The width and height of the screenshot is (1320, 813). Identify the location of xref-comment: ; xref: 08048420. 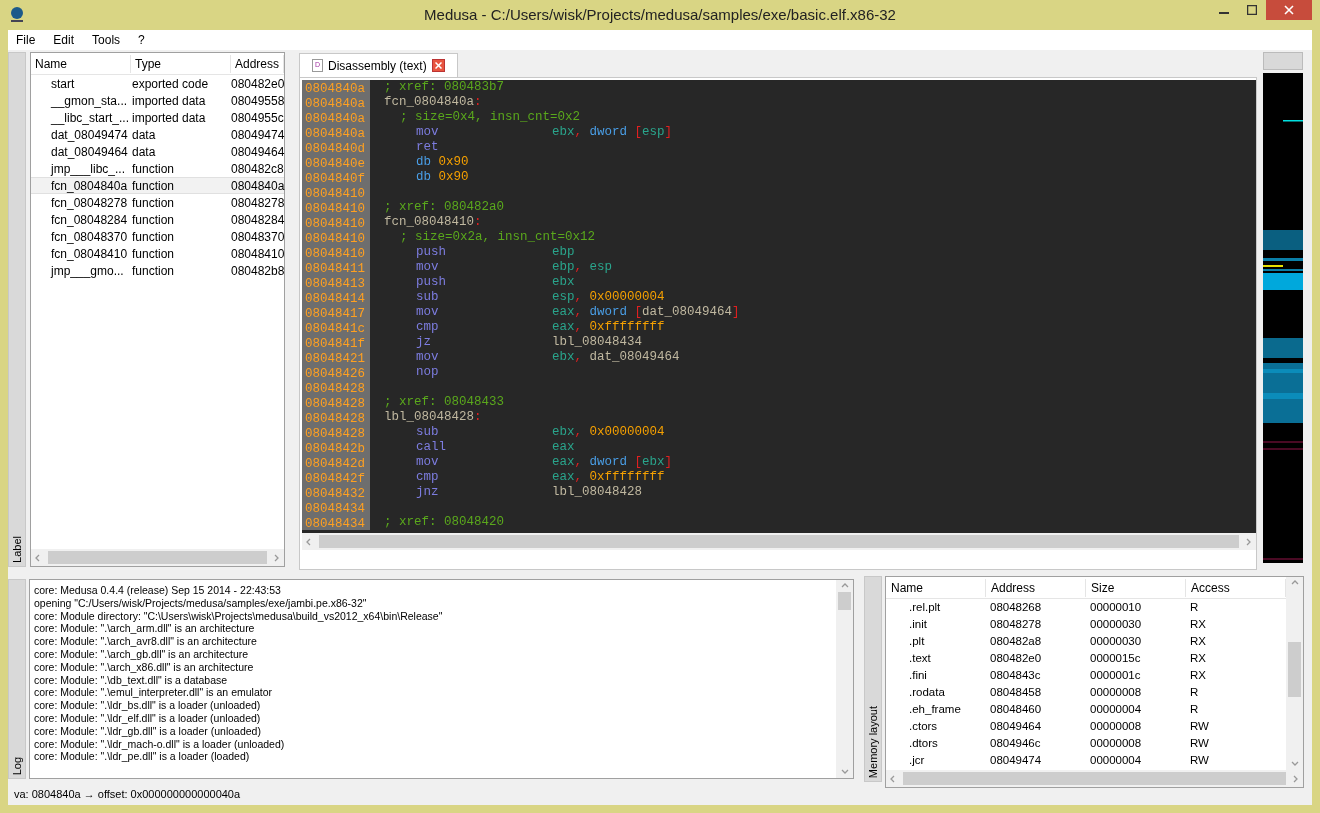
(444, 523).